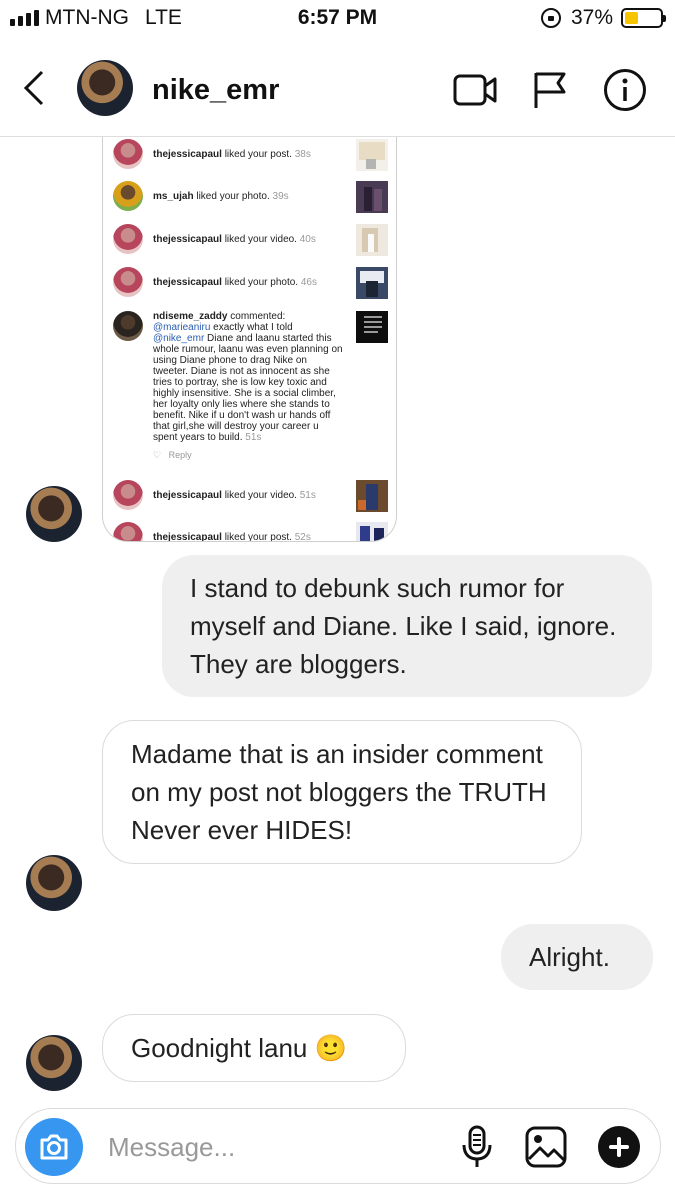 This screenshot has width=675, height=1200. Describe the element at coordinates (546, 1147) in the screenshot. I see `gallery-icon` at that location.